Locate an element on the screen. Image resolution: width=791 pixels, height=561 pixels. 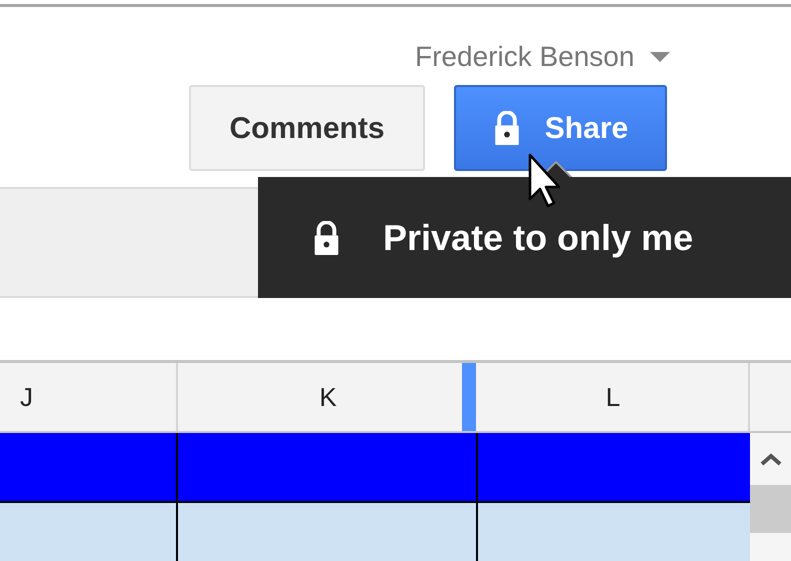
column-header: J is located at coordinates (89, 397).